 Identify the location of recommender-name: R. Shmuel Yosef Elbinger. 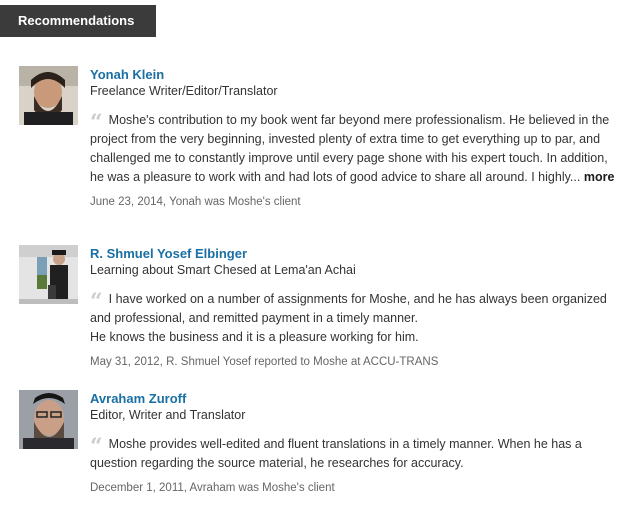
(357, 253).